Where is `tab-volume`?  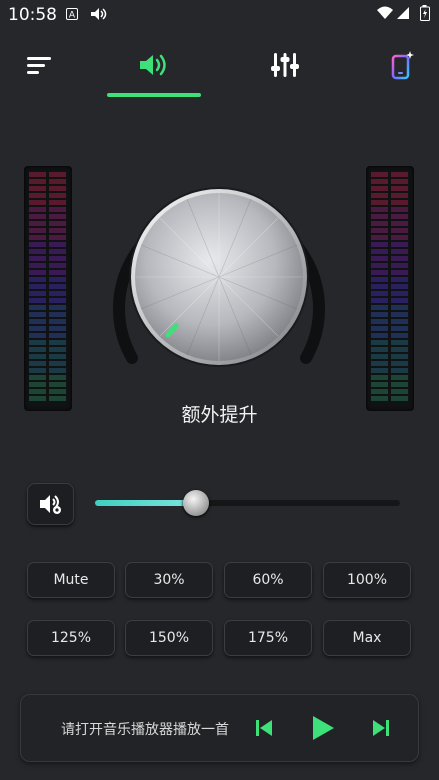
tab-volume is located at coordinates (153, 65).